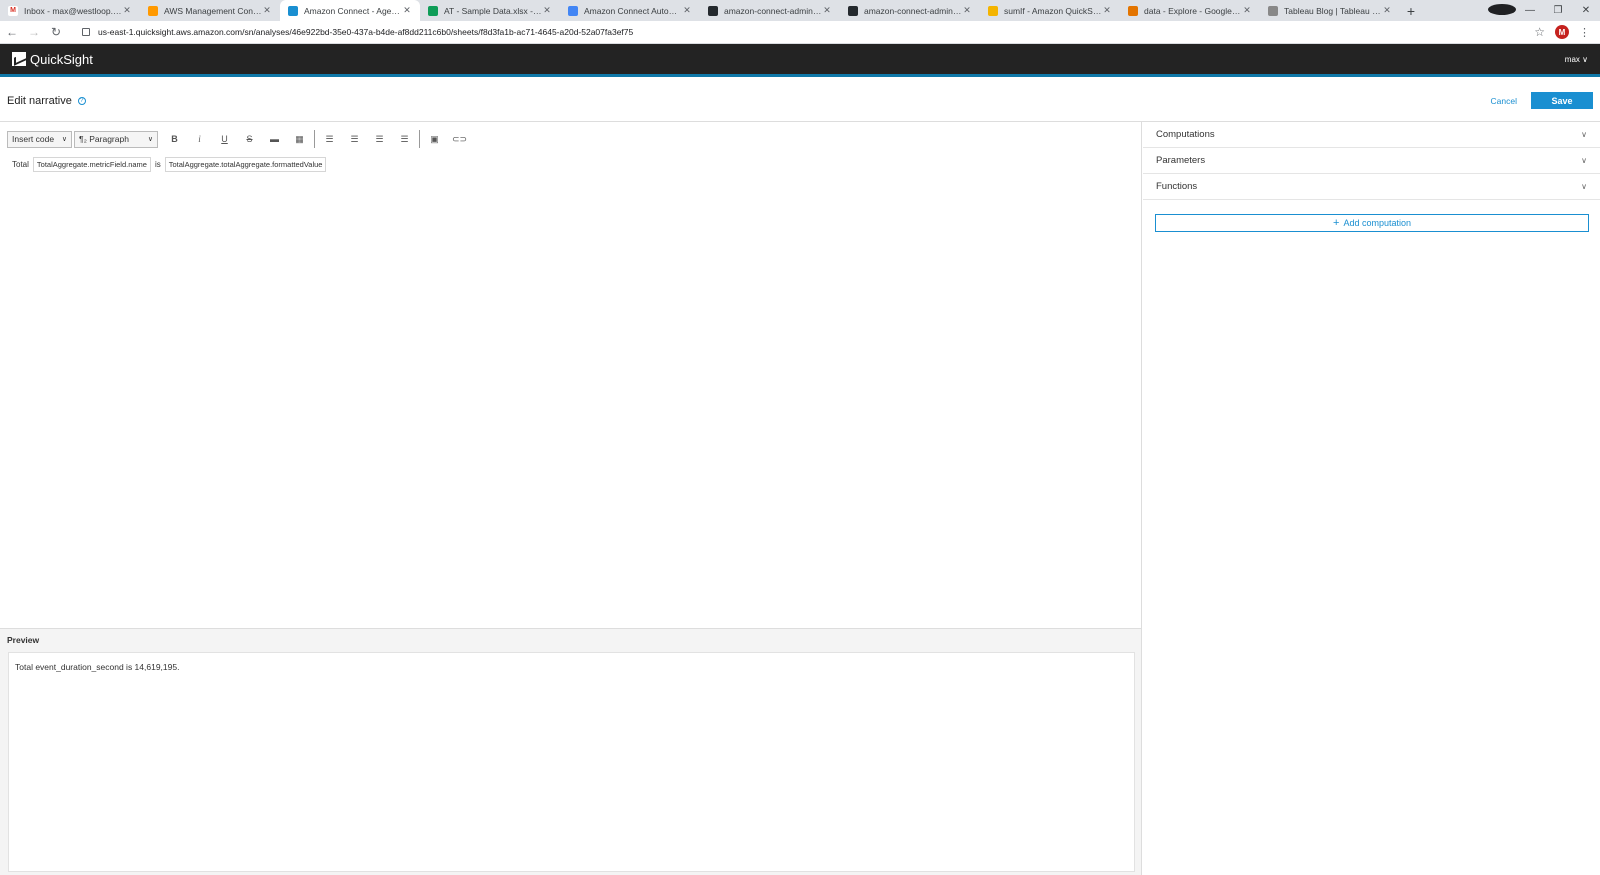 This screenshot has height=875, width=1600. What do you see at coordinates (1504, 101) in the screenshot?
I see `cancel-button: Cancel` at bounding box center [1504, 101].